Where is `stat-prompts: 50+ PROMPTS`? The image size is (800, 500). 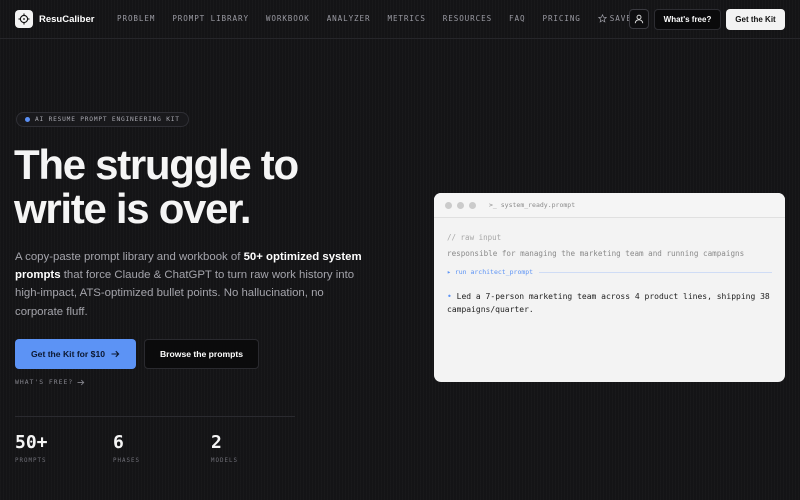 stat-prompts: 50+ PROMPTS is located at coordinates (31, 448).